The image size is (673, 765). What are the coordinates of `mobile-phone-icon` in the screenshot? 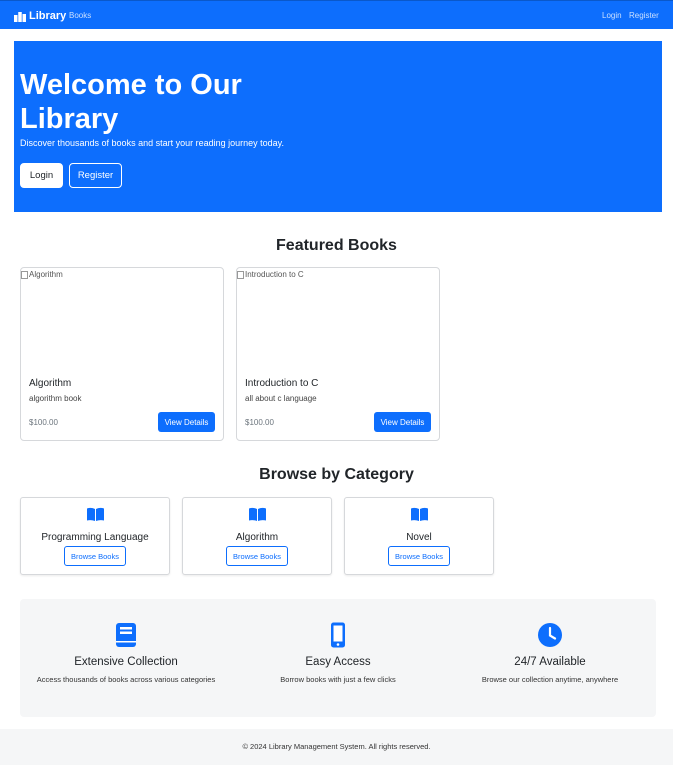 It's located at (338, 635).